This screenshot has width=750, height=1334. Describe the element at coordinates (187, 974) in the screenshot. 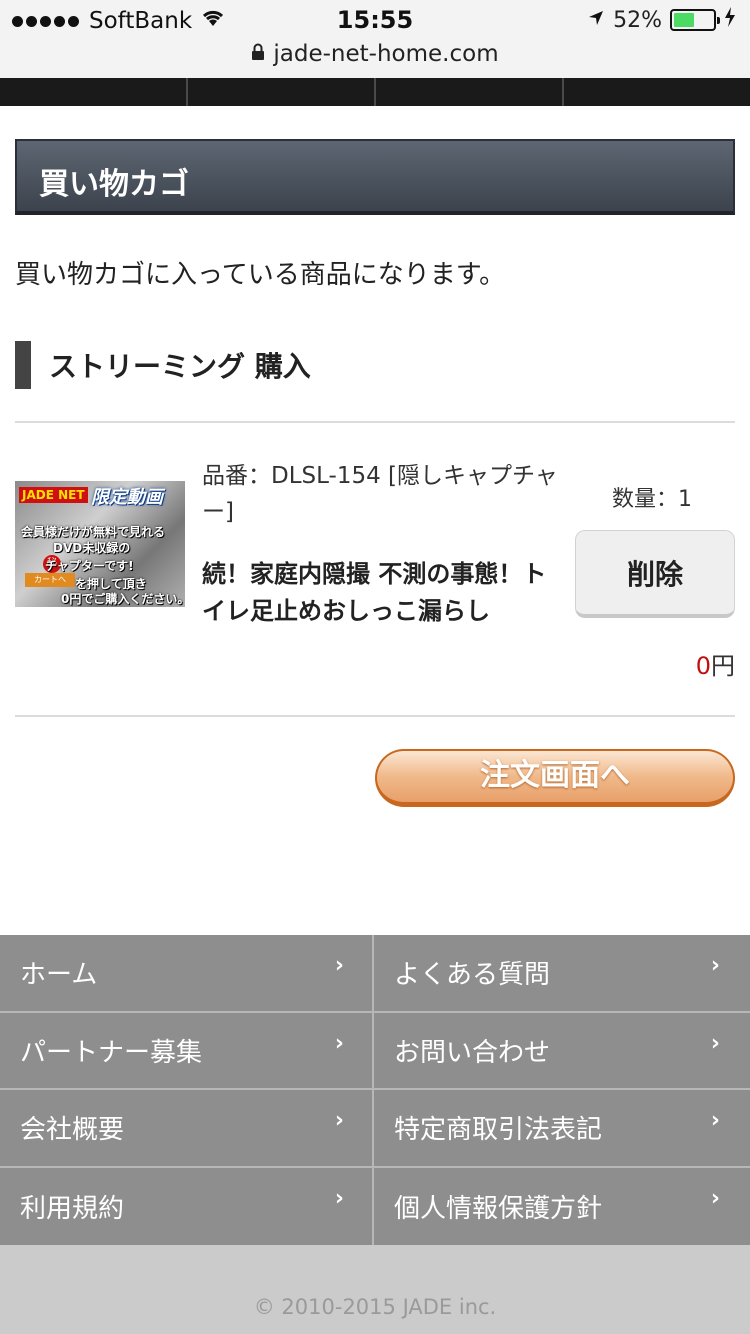

I see `footer-link-home: ホーム ›` at that location.